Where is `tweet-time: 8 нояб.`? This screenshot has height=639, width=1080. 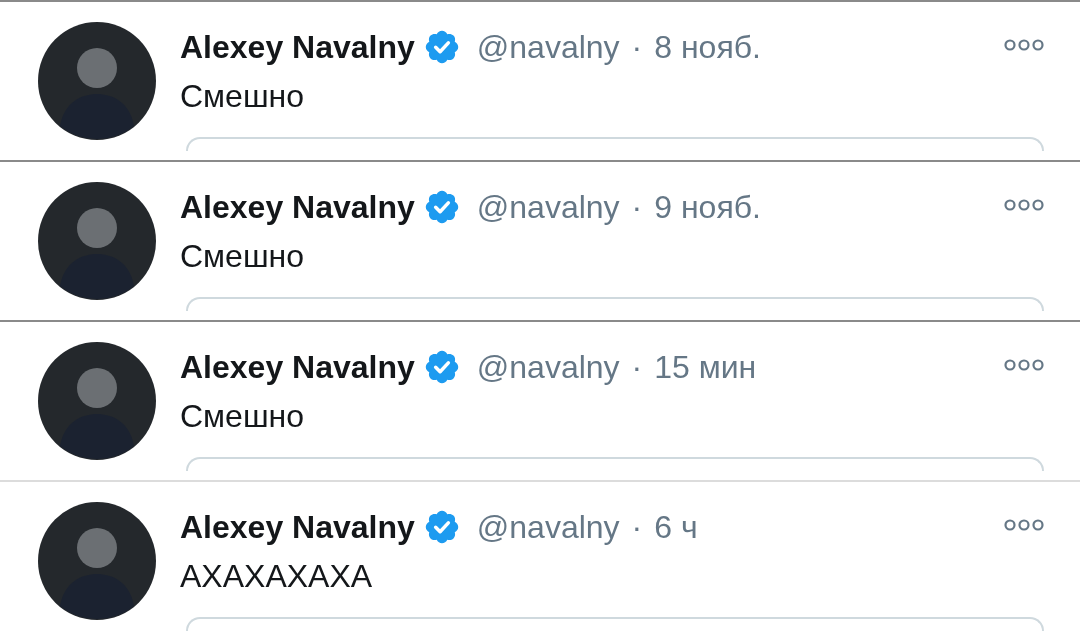
tweet-time: 8 нояб. is located at coordinates (707, 47).